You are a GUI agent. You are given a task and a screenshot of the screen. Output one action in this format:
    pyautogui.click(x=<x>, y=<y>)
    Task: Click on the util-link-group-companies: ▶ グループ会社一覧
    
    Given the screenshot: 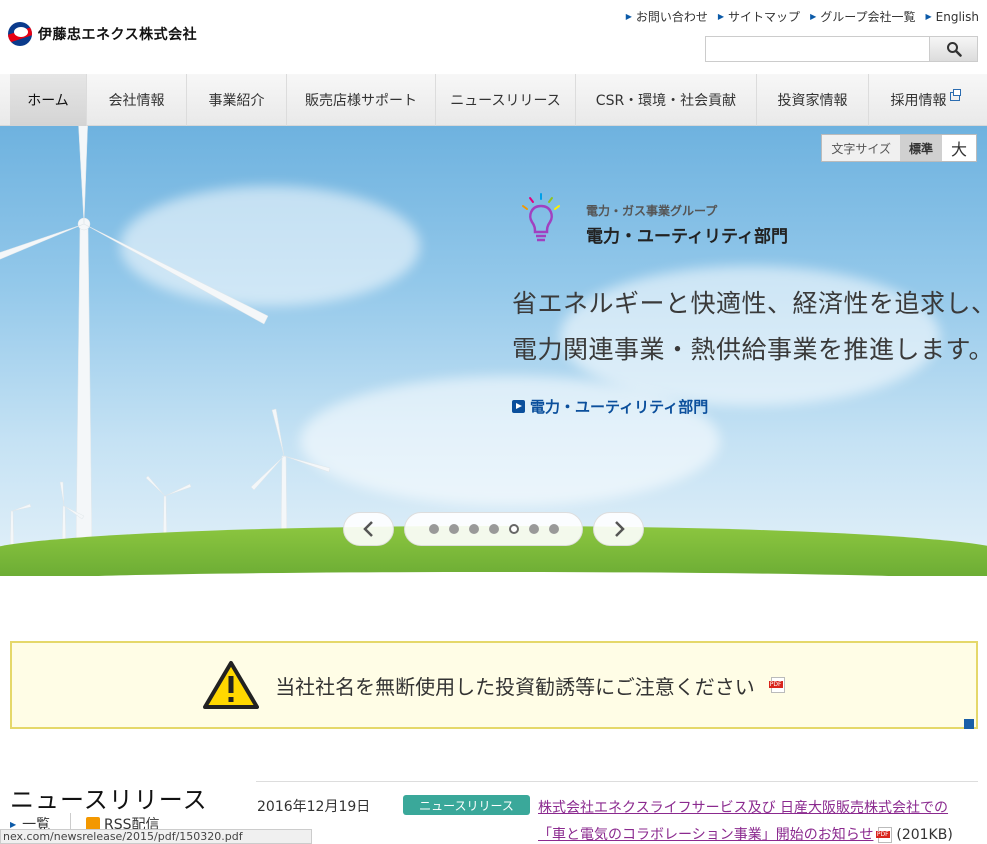 What is the action you would take?
    pyautogui.click(x=862, y=16)
    